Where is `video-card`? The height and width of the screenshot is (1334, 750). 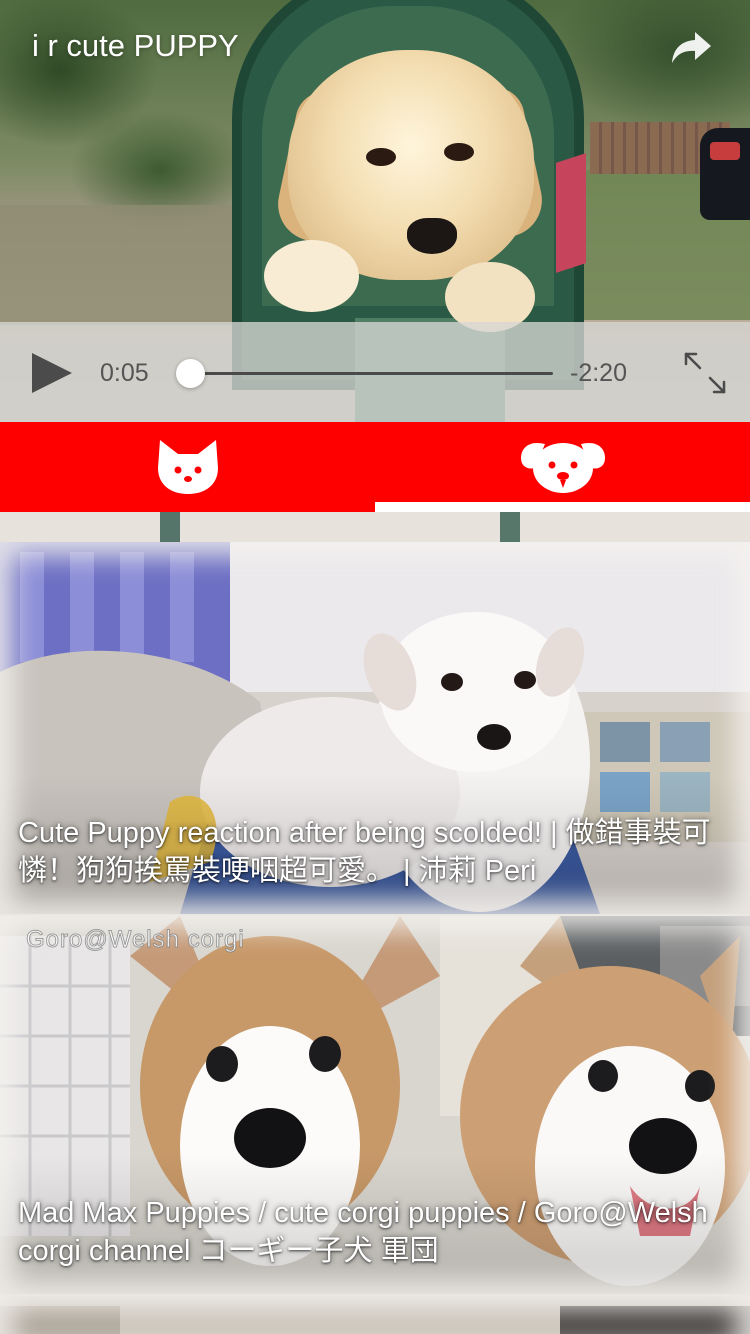
video-card is located at coordinates (375, 1315).